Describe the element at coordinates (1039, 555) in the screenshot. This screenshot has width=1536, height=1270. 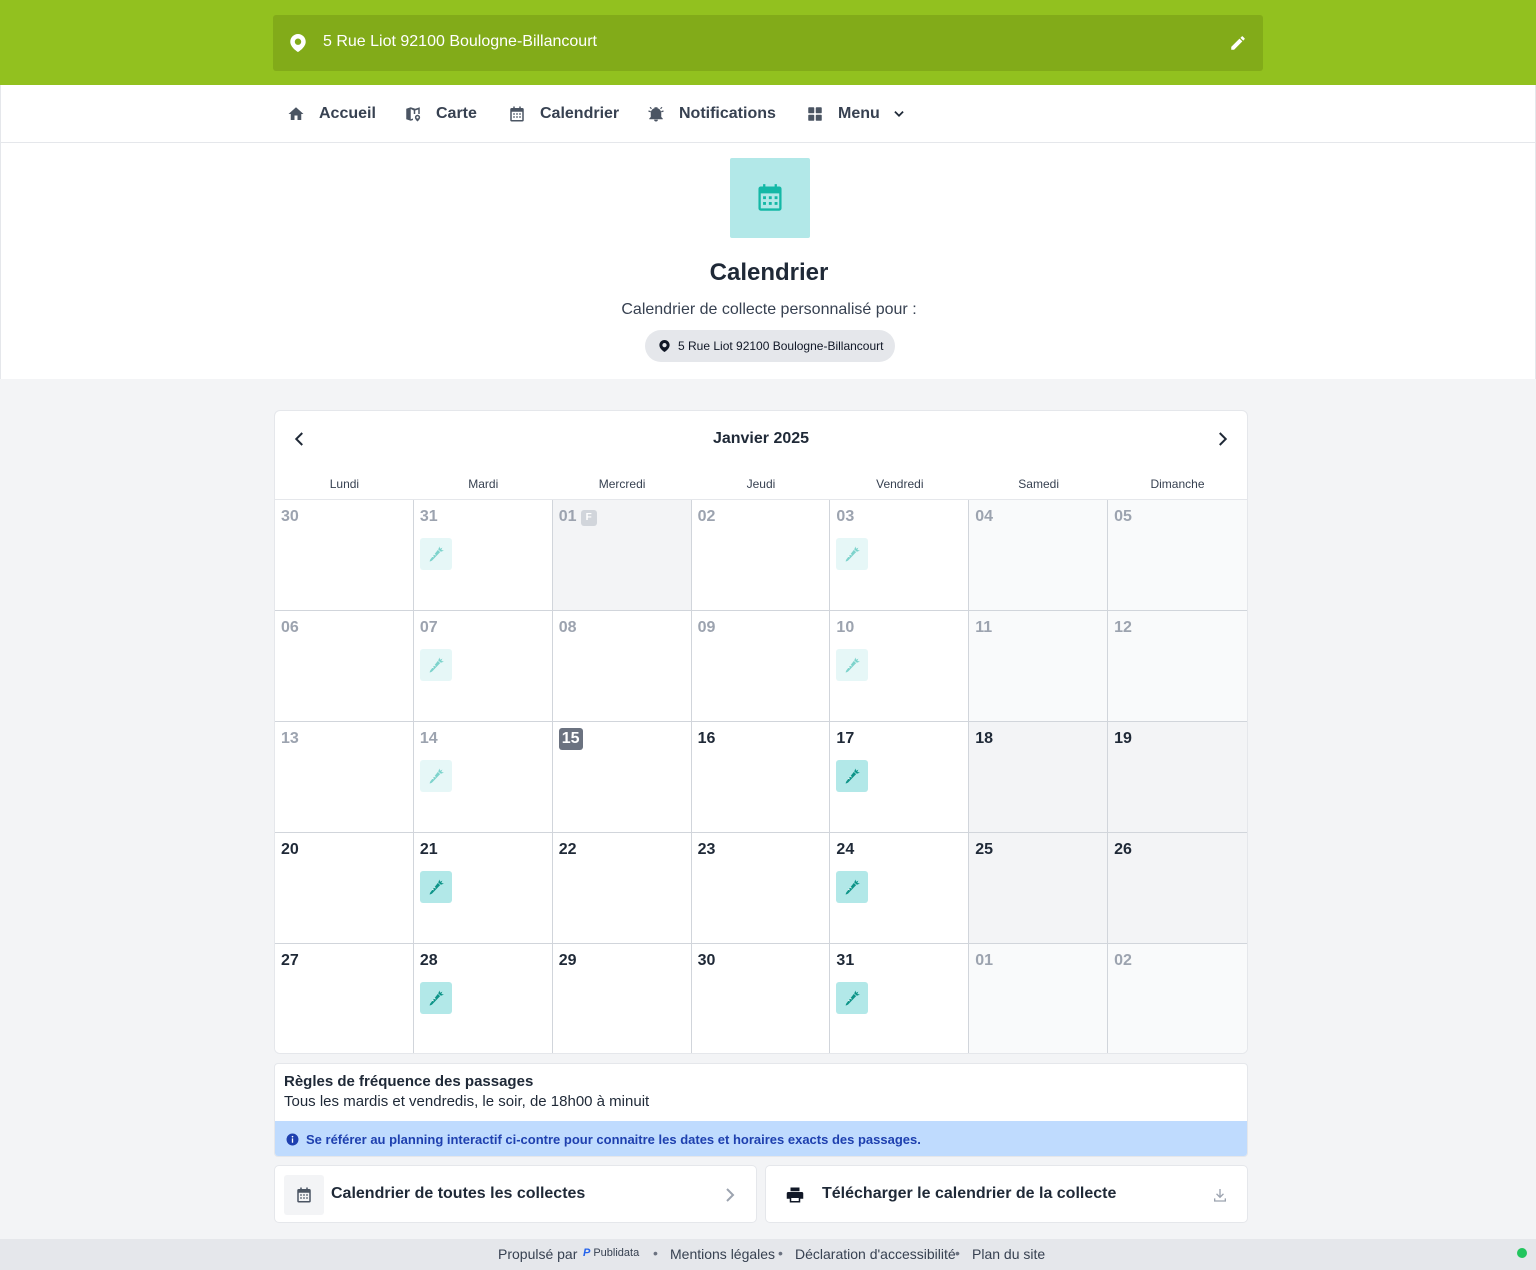
I see `calendar-day-cell: 04` at that location.